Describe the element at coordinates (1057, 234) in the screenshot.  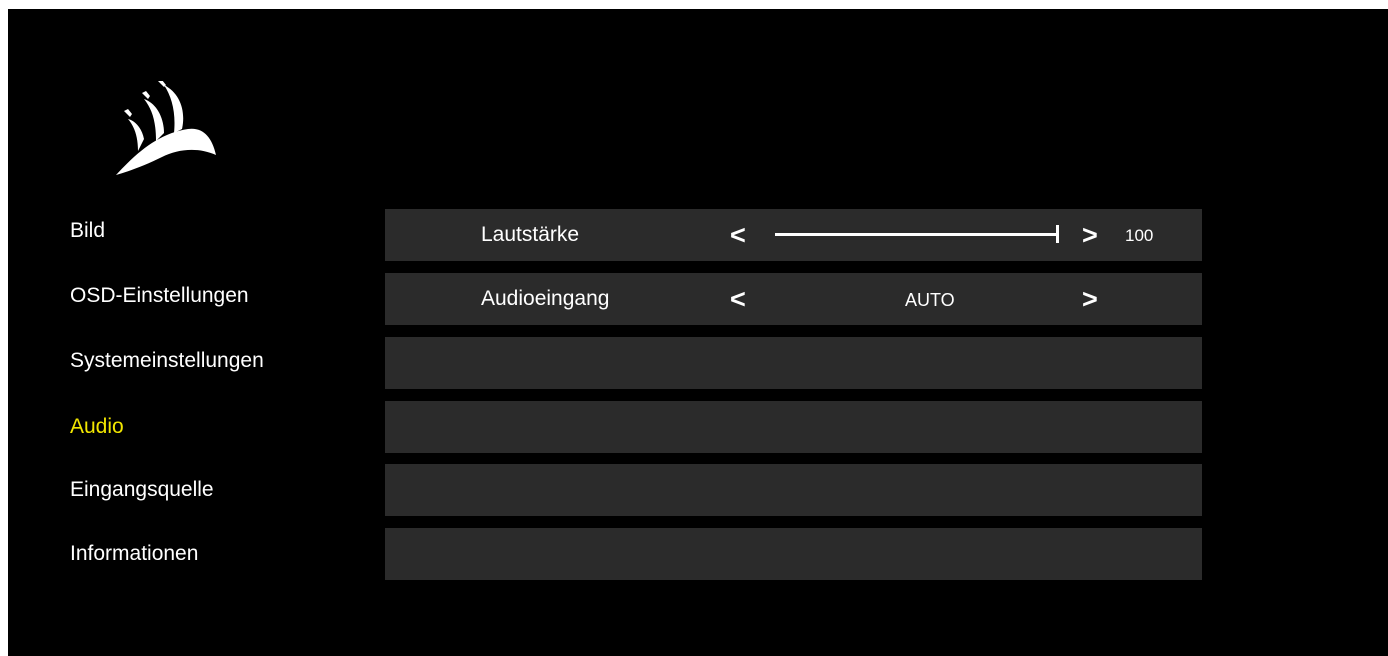
I see `volume-slider-handle` at that location.